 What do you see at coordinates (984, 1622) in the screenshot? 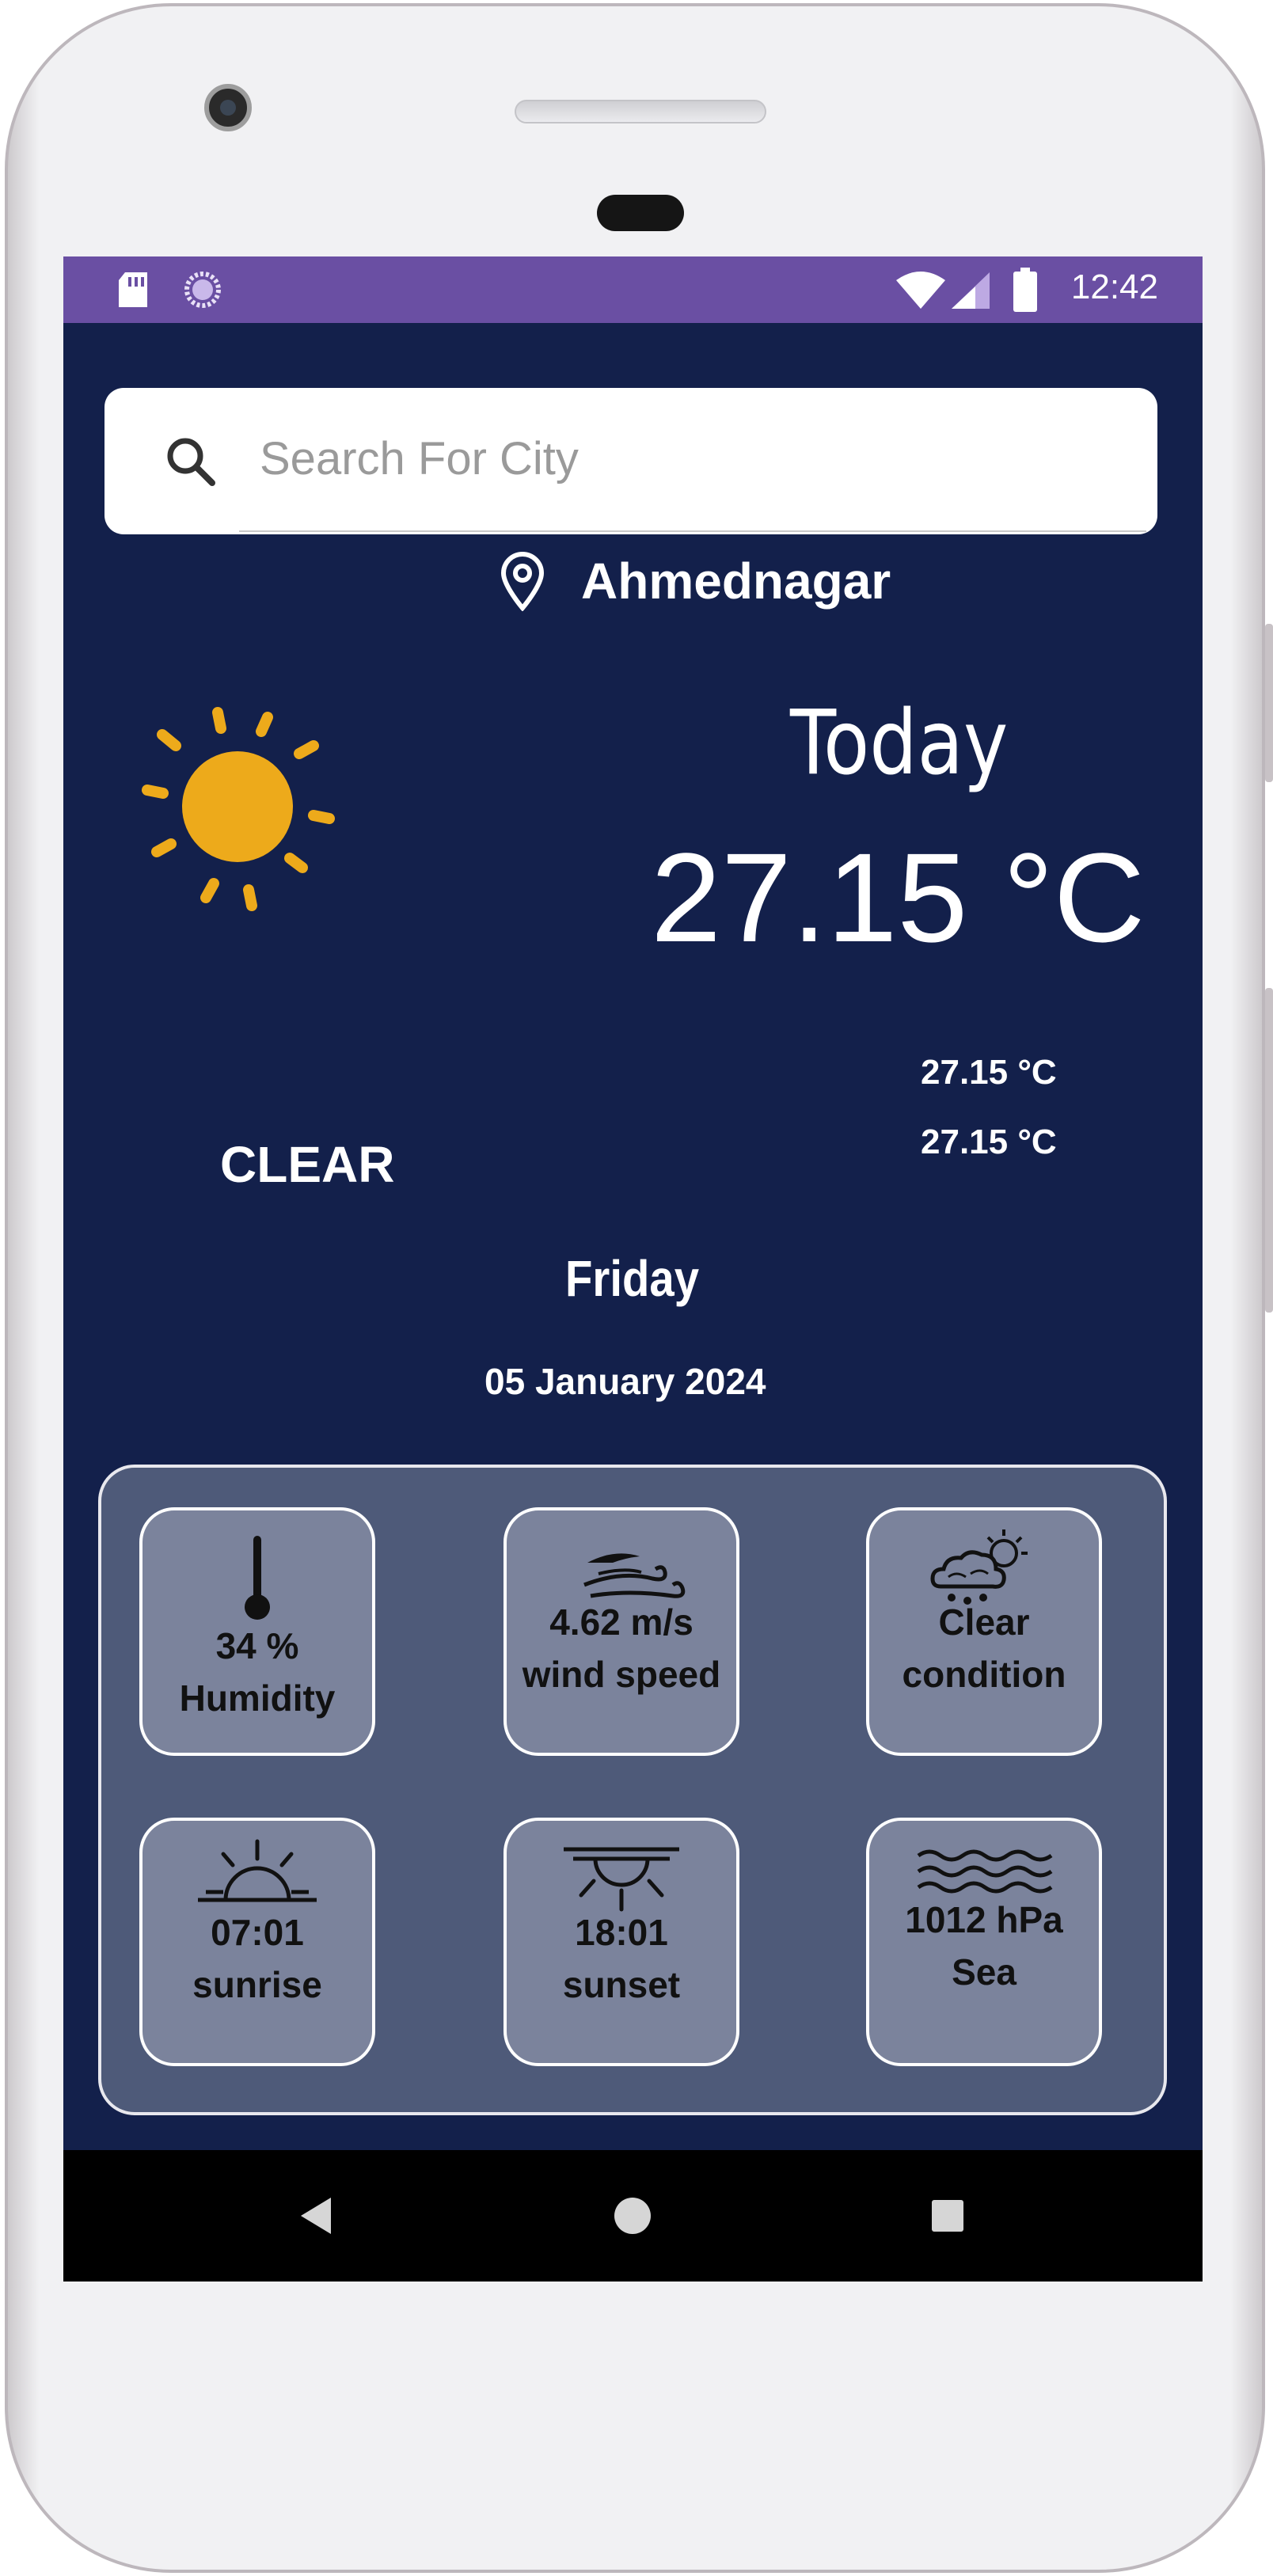
I see `condition-value: Clear` at bounding box center [984, 1622].